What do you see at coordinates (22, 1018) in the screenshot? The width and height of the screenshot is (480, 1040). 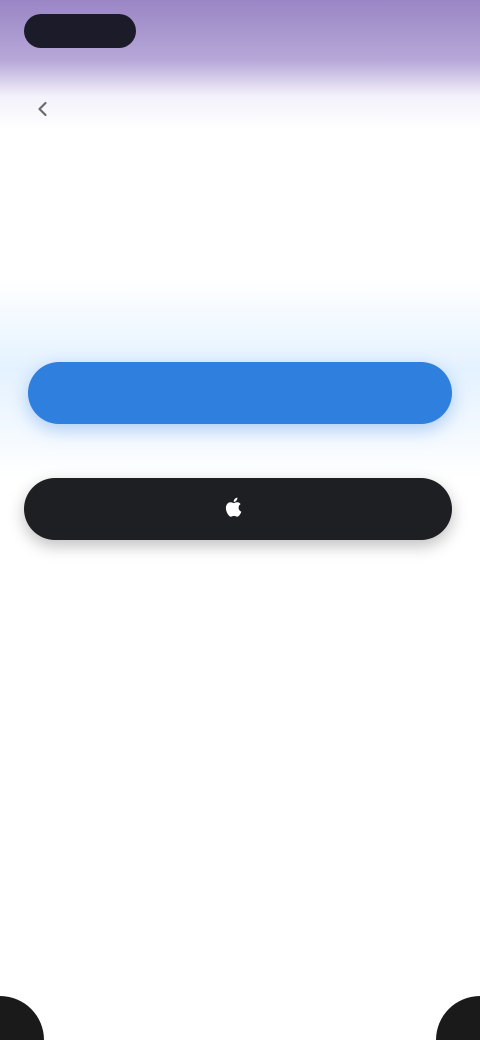 I see `screen-corner-left` at bounding box center [22, 1018].